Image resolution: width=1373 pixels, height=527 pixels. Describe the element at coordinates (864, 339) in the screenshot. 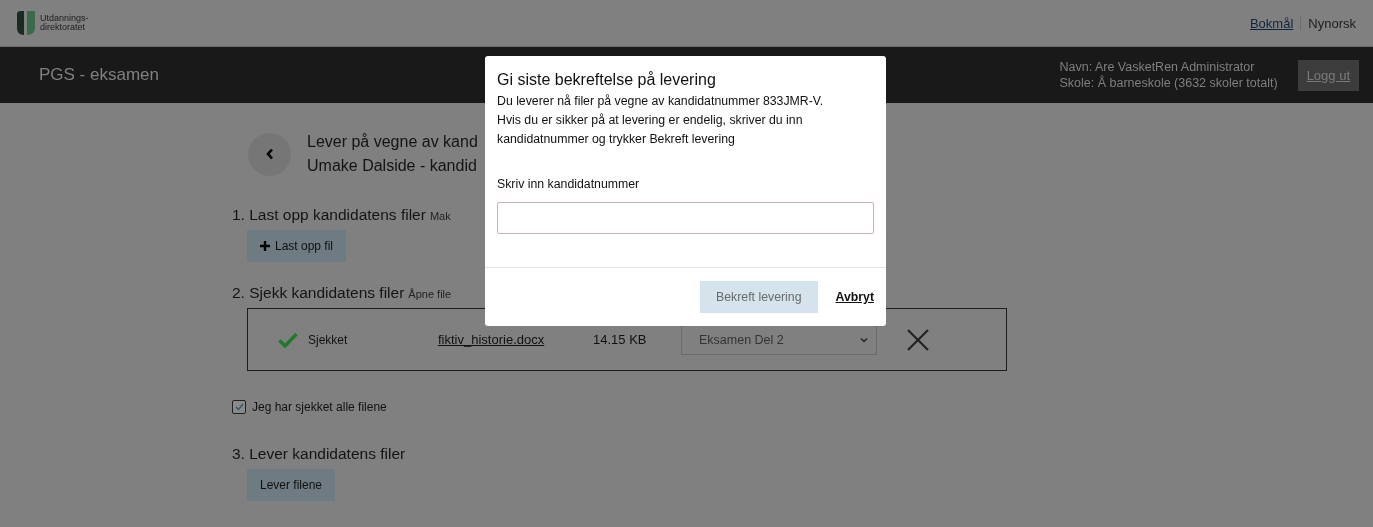

I see `caret-icon` at that location.